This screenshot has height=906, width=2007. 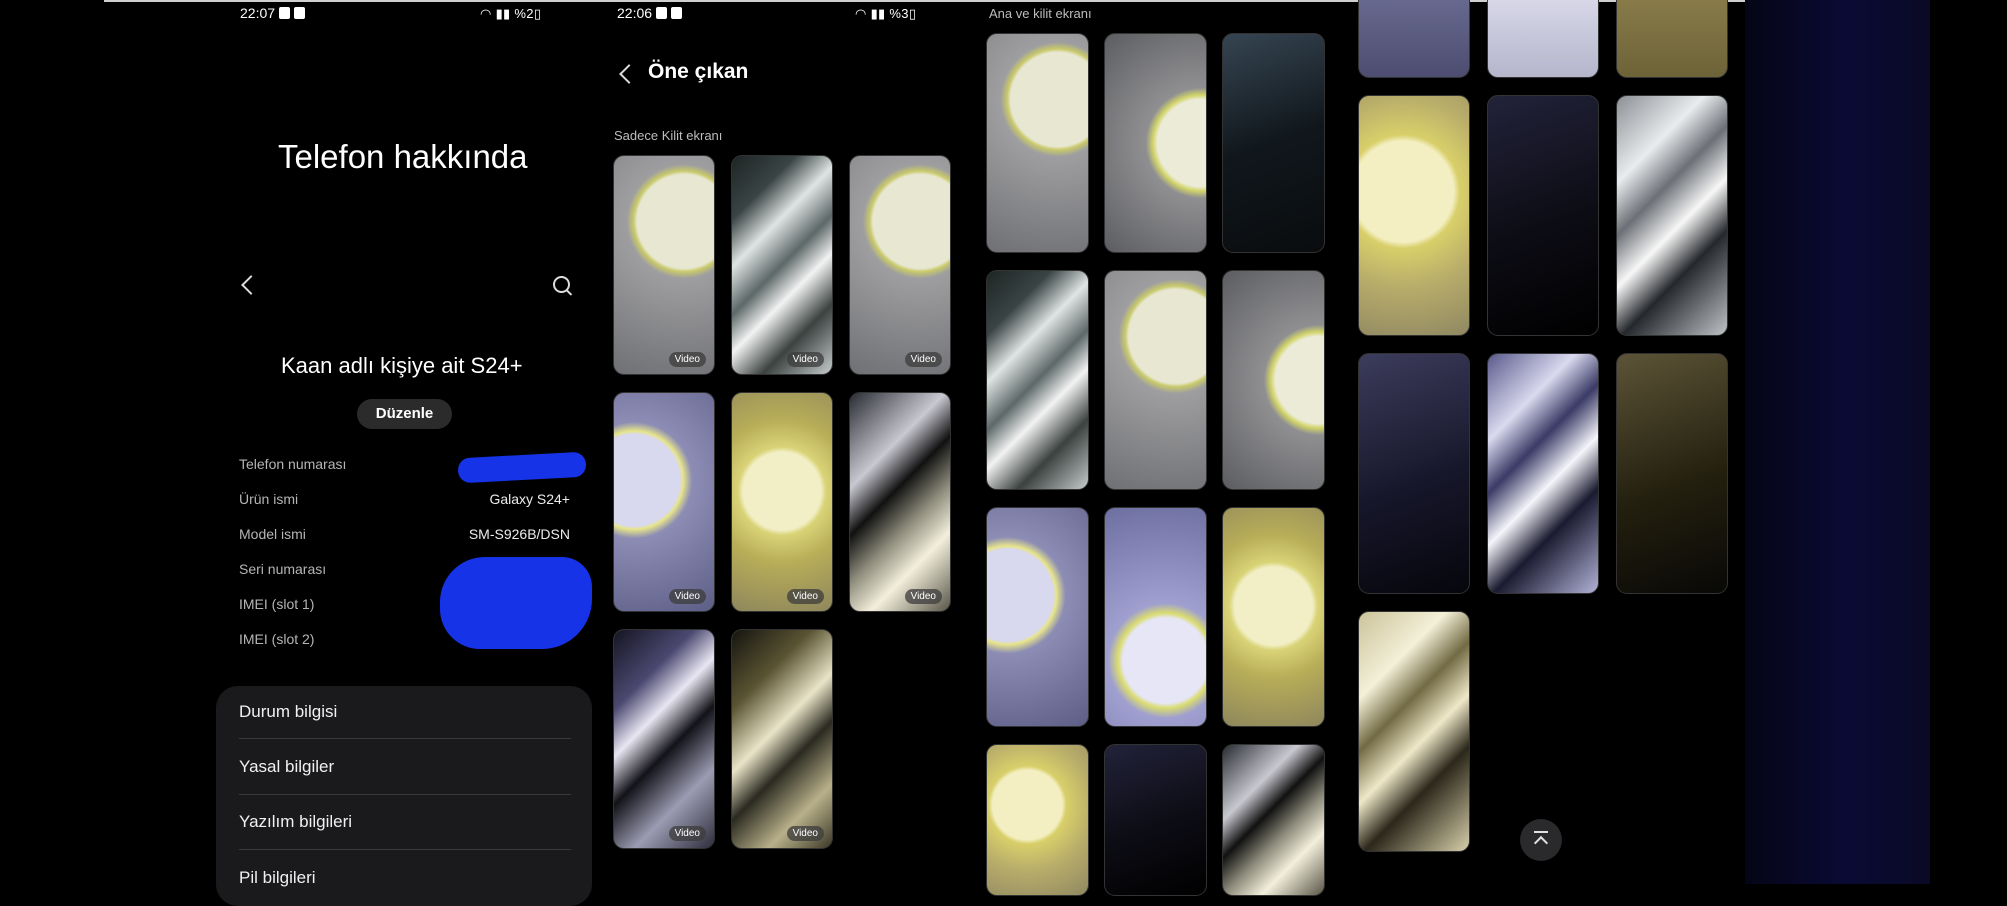 What do you see at coordinates (1837, 442) in the screenshot?
I see `background-gradient` at bounding box center [1837, 442].